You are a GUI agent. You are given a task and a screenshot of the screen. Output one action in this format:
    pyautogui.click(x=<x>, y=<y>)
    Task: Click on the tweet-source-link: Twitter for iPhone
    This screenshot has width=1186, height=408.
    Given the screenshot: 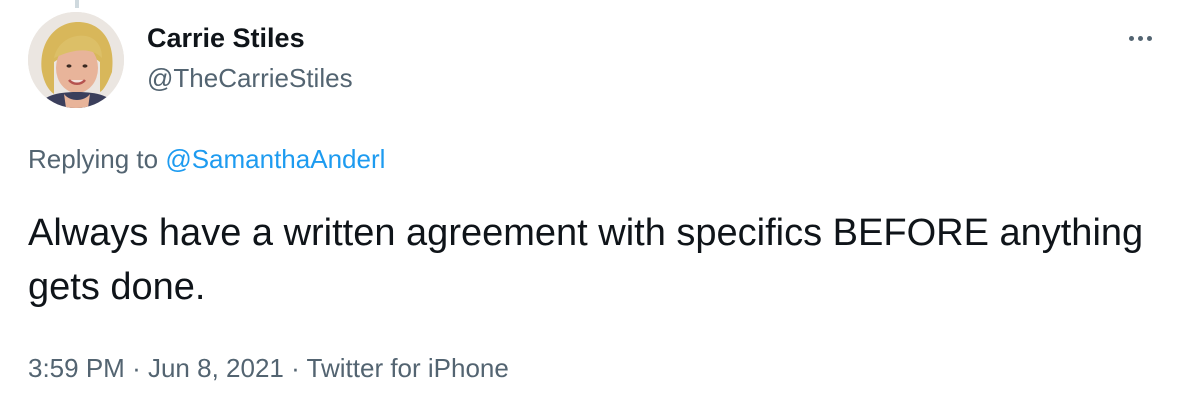 What is the action you would take?
    pyautogui.click(x=408, y=368)
    